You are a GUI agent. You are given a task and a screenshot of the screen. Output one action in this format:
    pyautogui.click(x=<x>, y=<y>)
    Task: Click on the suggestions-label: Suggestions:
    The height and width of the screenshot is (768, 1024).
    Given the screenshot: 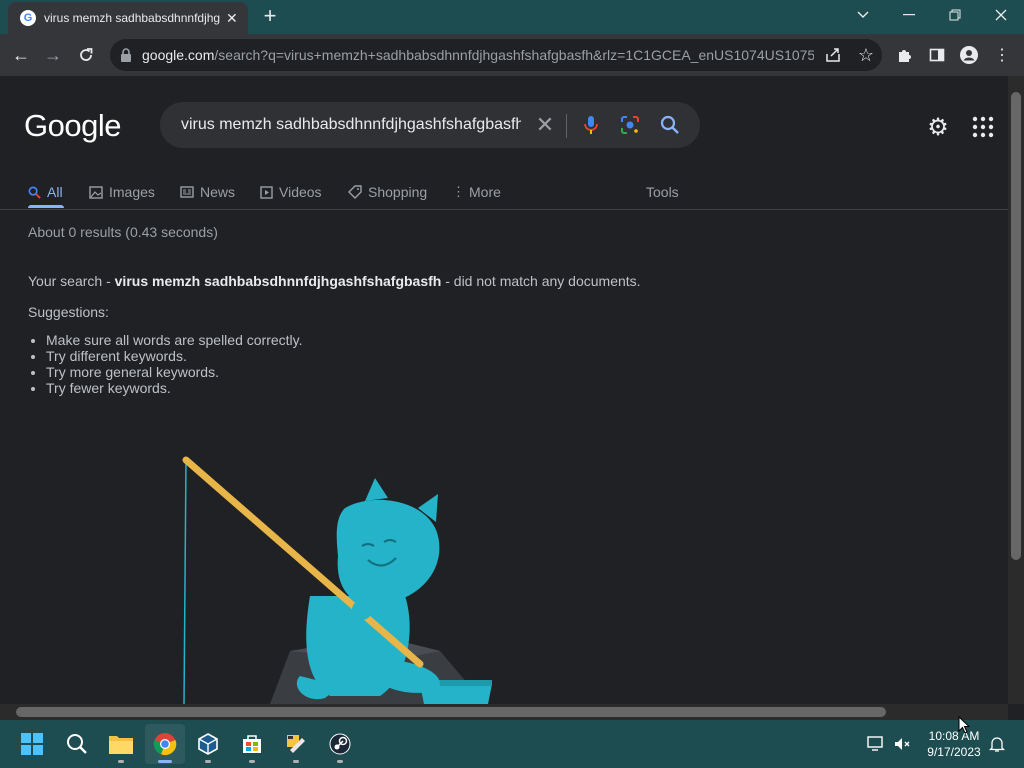 What is the action you would take?
    pyautogui.click(x=68, y=312)
    